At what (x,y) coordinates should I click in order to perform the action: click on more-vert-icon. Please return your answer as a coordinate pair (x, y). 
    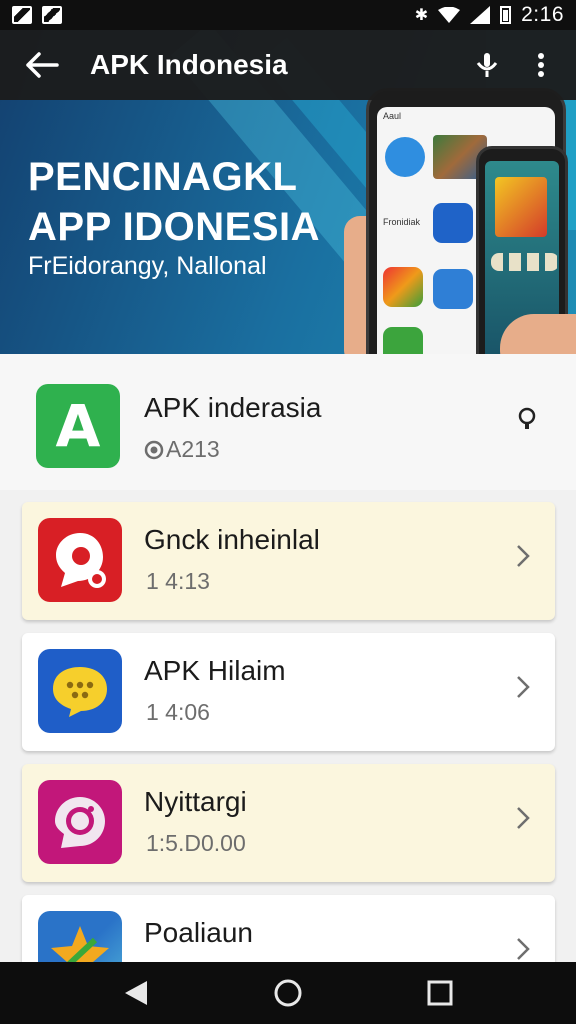
    Looking at the image, I should click on (541, 65).